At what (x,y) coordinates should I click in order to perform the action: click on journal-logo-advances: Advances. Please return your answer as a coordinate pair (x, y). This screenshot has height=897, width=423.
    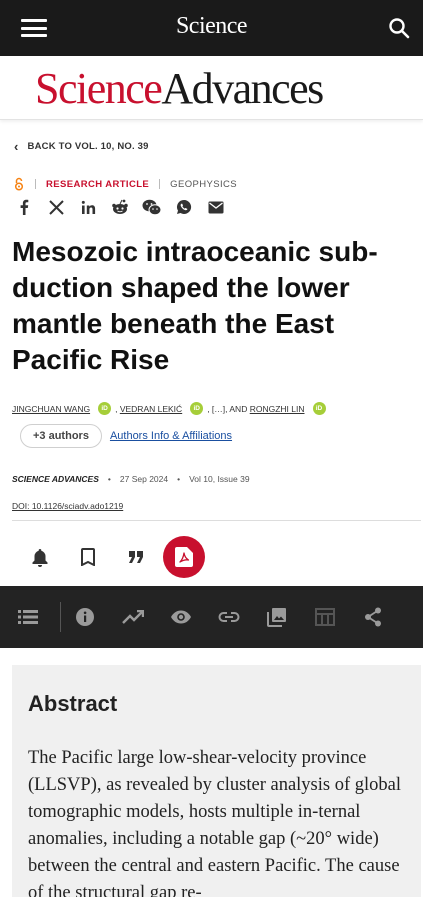
    Looking at the image, I should click on (242, 88).